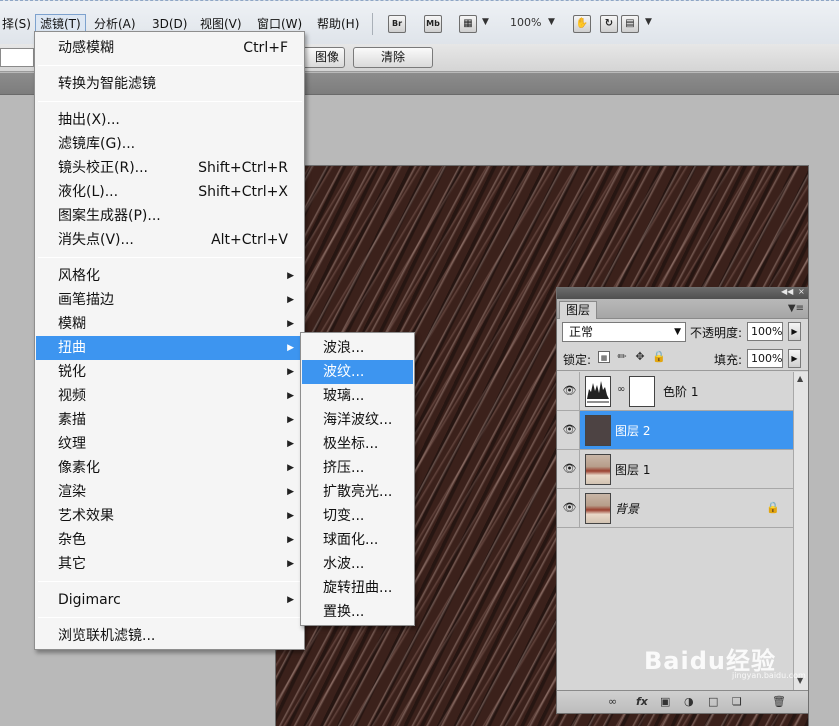 This screenshot has width=839, height=726. Describe the element at coordinates (169, 48) in the screenshot. I see `menu-item-last-filter: 动感模糊 Ctrl+F` at that location.